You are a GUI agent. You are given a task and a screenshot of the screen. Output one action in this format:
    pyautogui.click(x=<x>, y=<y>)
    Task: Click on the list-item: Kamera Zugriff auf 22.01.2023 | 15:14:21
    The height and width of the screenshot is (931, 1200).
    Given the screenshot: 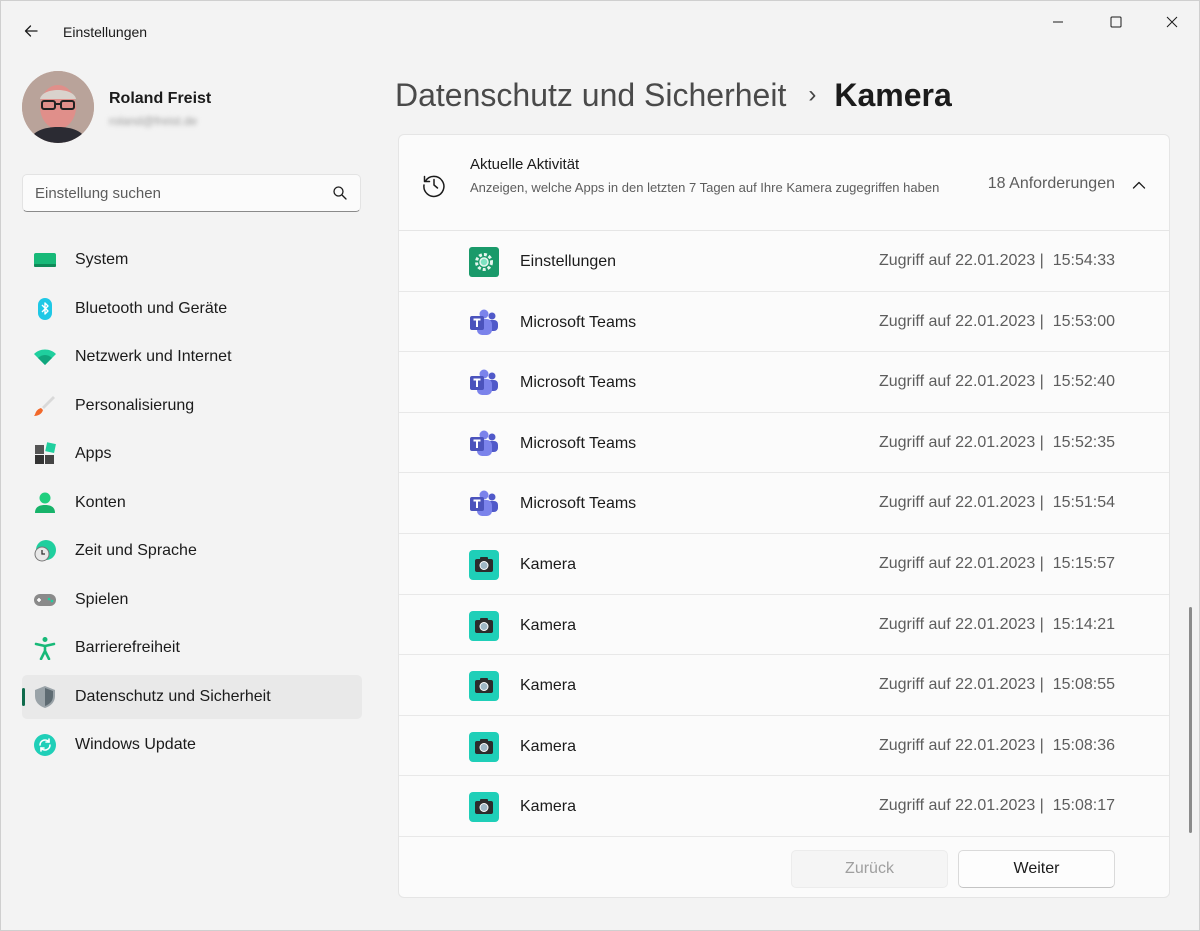 What is the action you would take?
    pyautogui.click(x=784, y=625)
    